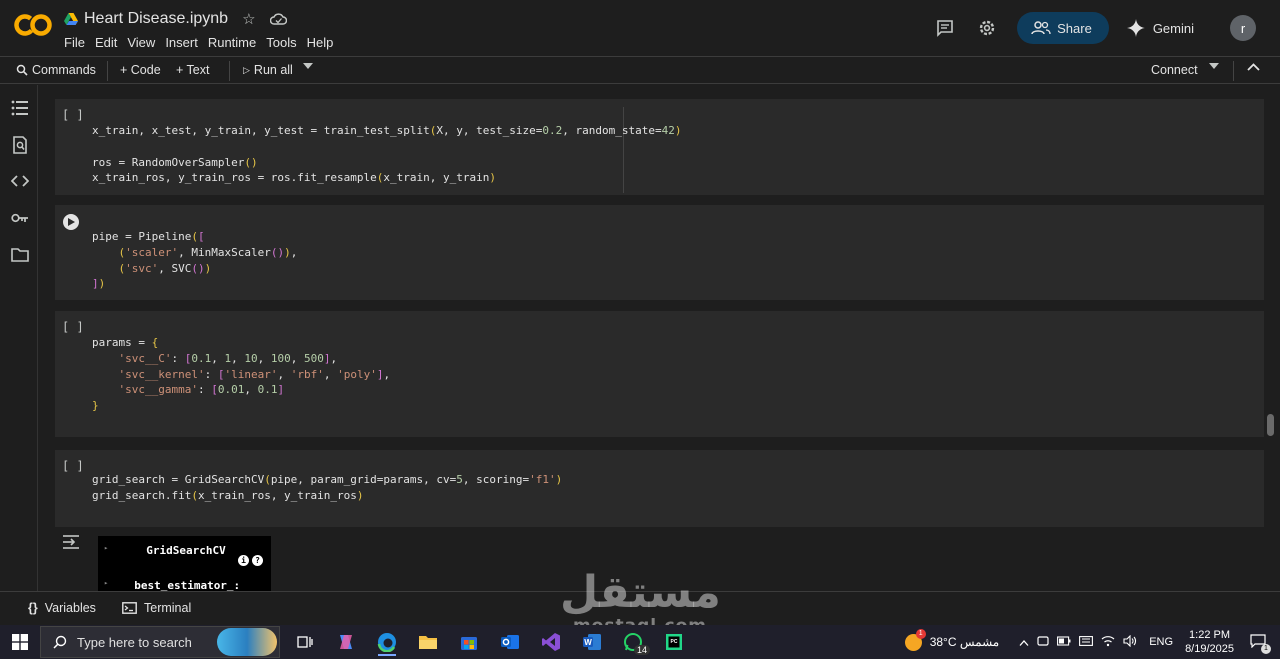  What do you see at coordinates (268, 70) in the screenshot?
I see `run-all-button: ▷ Run all` at bounding box center [268, 70].